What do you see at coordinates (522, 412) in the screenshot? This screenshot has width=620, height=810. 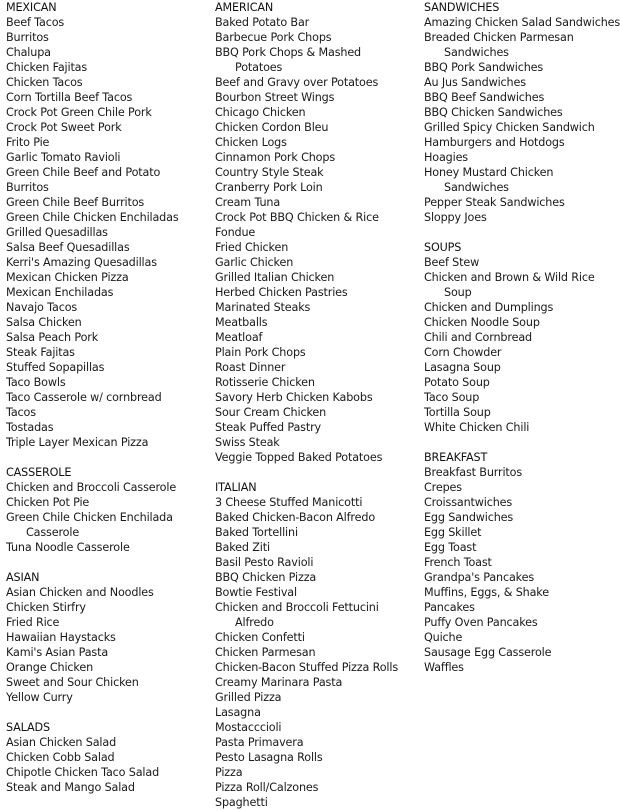 I see `recipe-item: Tortilla Soup` at bounding box center [522, 412].